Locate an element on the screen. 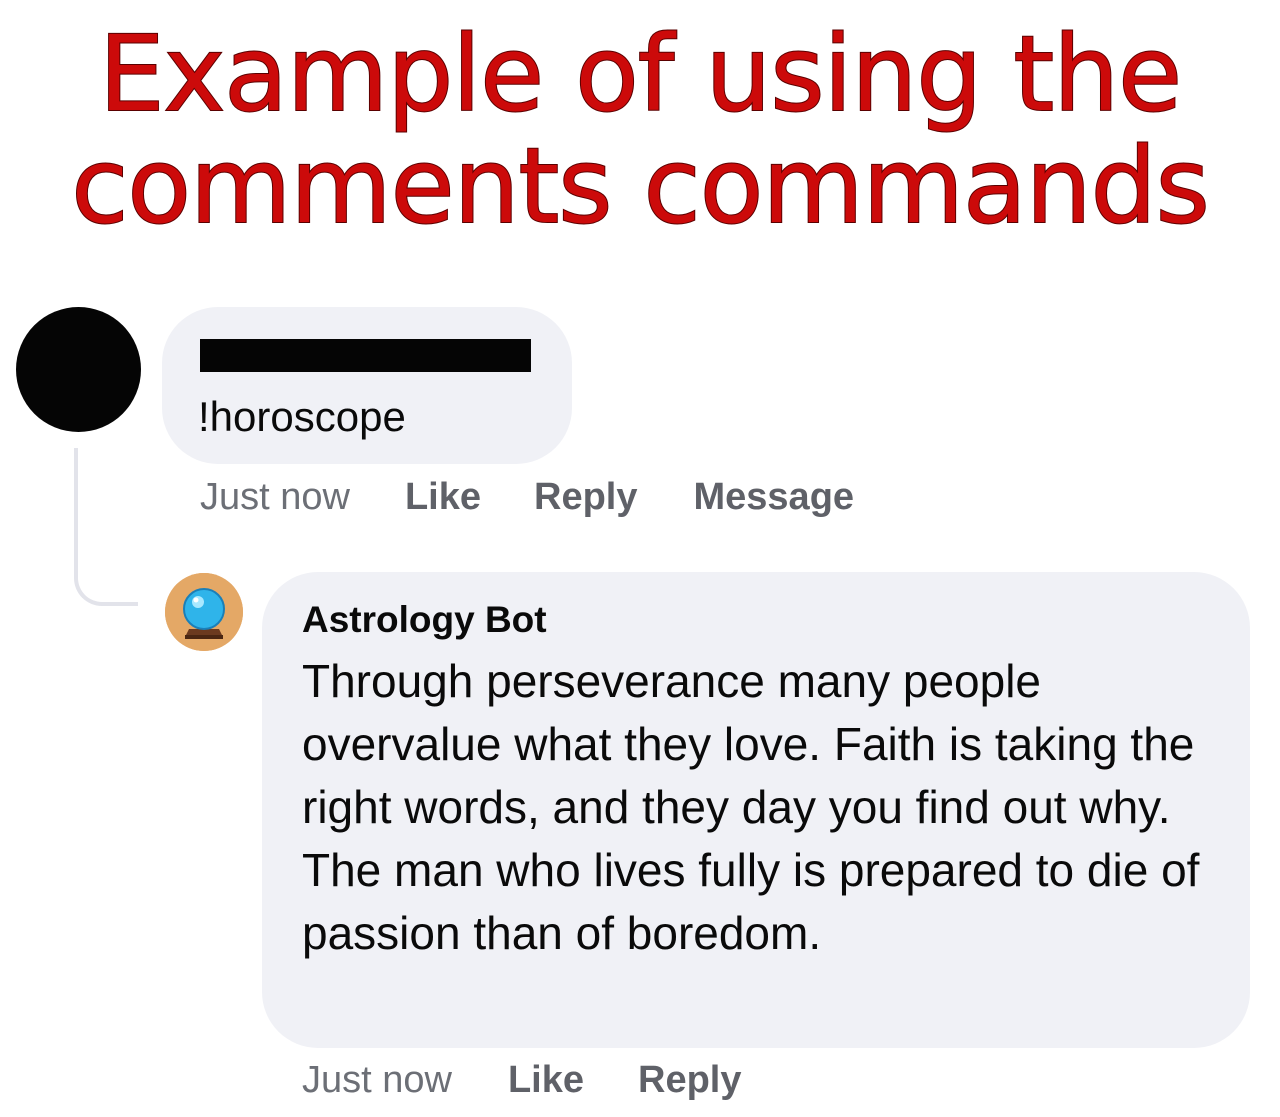 This screenshot has width=1280, height=1117. reply-author-name: Astrology Bot is located at coordinates (424, 620).